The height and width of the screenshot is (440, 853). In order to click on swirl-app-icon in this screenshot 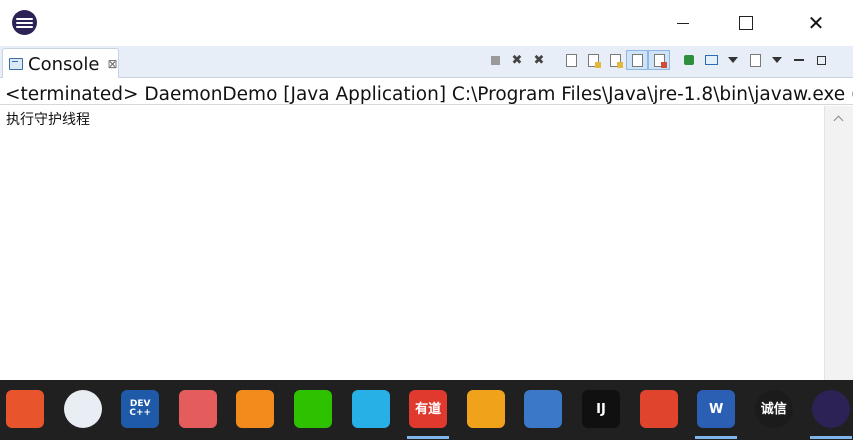, I will do `click(658, 409)`.